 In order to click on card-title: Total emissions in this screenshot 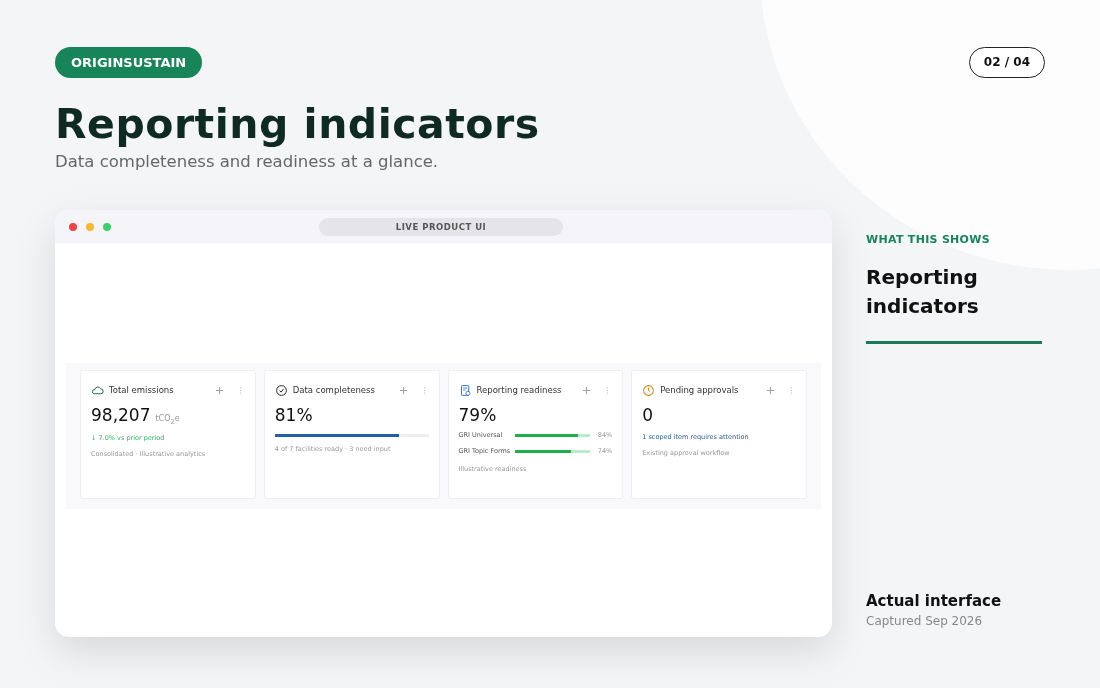, I will do `click(142, 390)`.